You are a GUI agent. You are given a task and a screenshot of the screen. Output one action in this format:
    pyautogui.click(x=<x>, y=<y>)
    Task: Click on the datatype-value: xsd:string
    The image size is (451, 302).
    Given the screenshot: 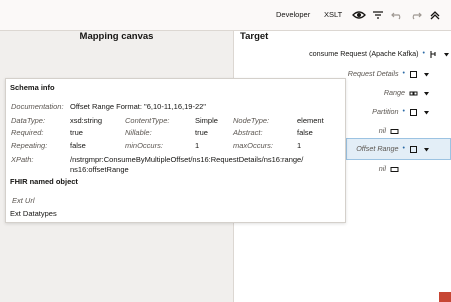 What is the action you would take?
    pyautogui.click(x=86, y=120)
    